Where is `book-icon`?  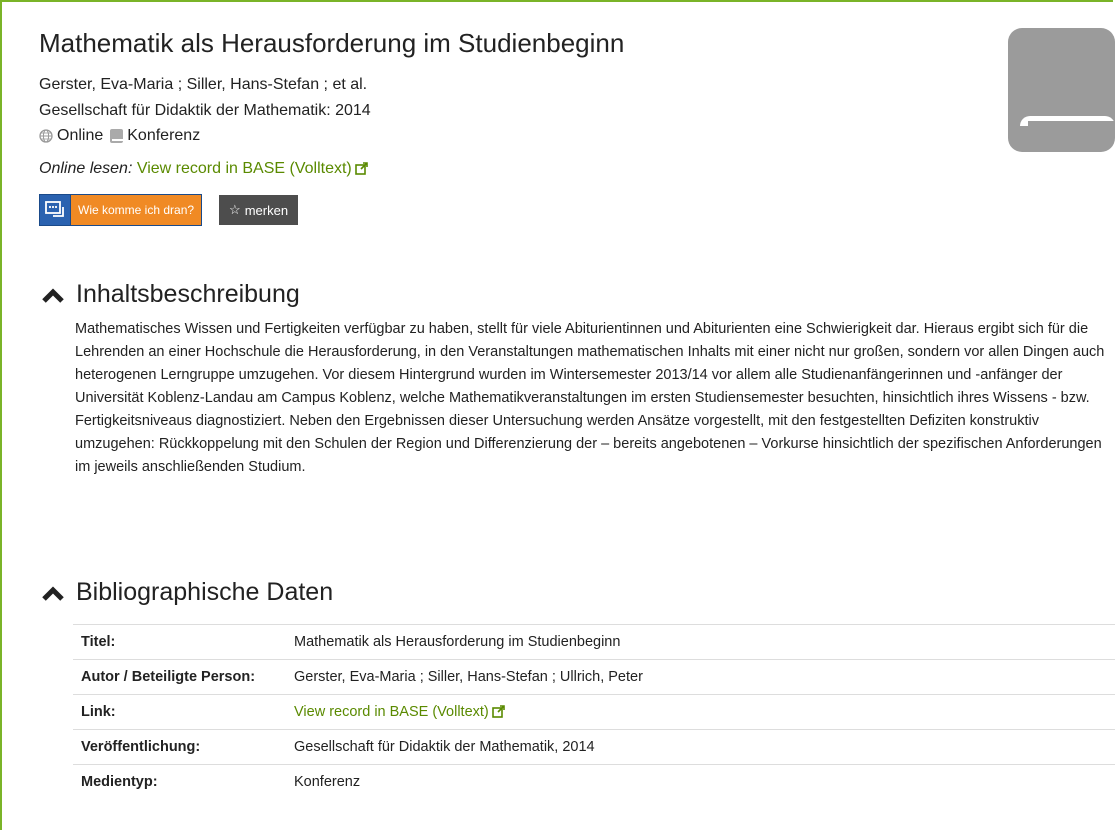 book-icon is located at coordinates (117, 136).